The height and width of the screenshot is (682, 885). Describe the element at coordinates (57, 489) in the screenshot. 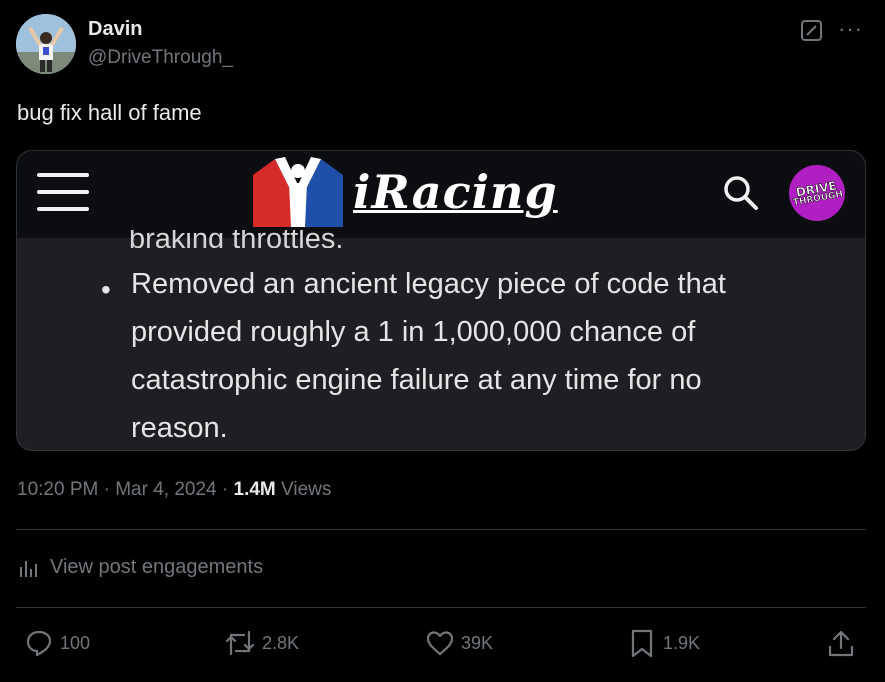

I see `post-time: 10:20 PM` at that location.